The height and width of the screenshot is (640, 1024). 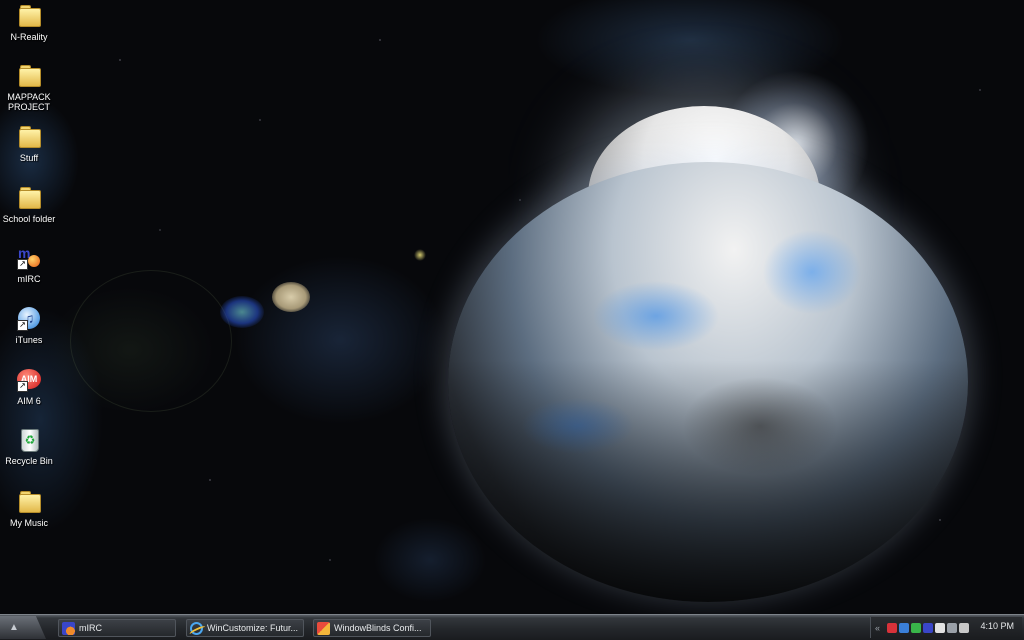 I want to click on desktop-icon-stuff: Stuff, so click(x=29, y=144).